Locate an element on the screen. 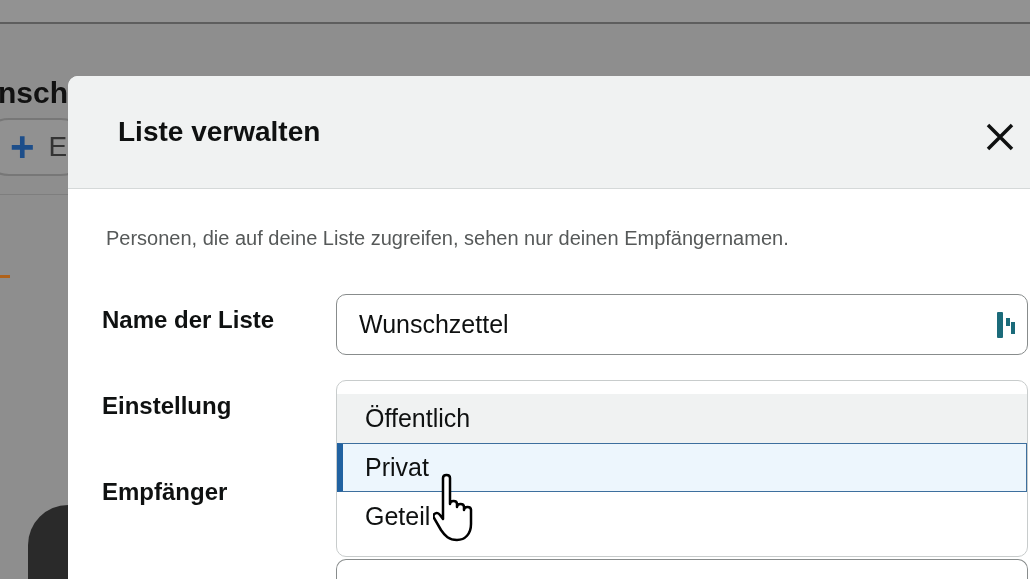 This screenshot has height=579, width=1030. dropdown-option: Öffentlich is located at coordinates (682, 418).